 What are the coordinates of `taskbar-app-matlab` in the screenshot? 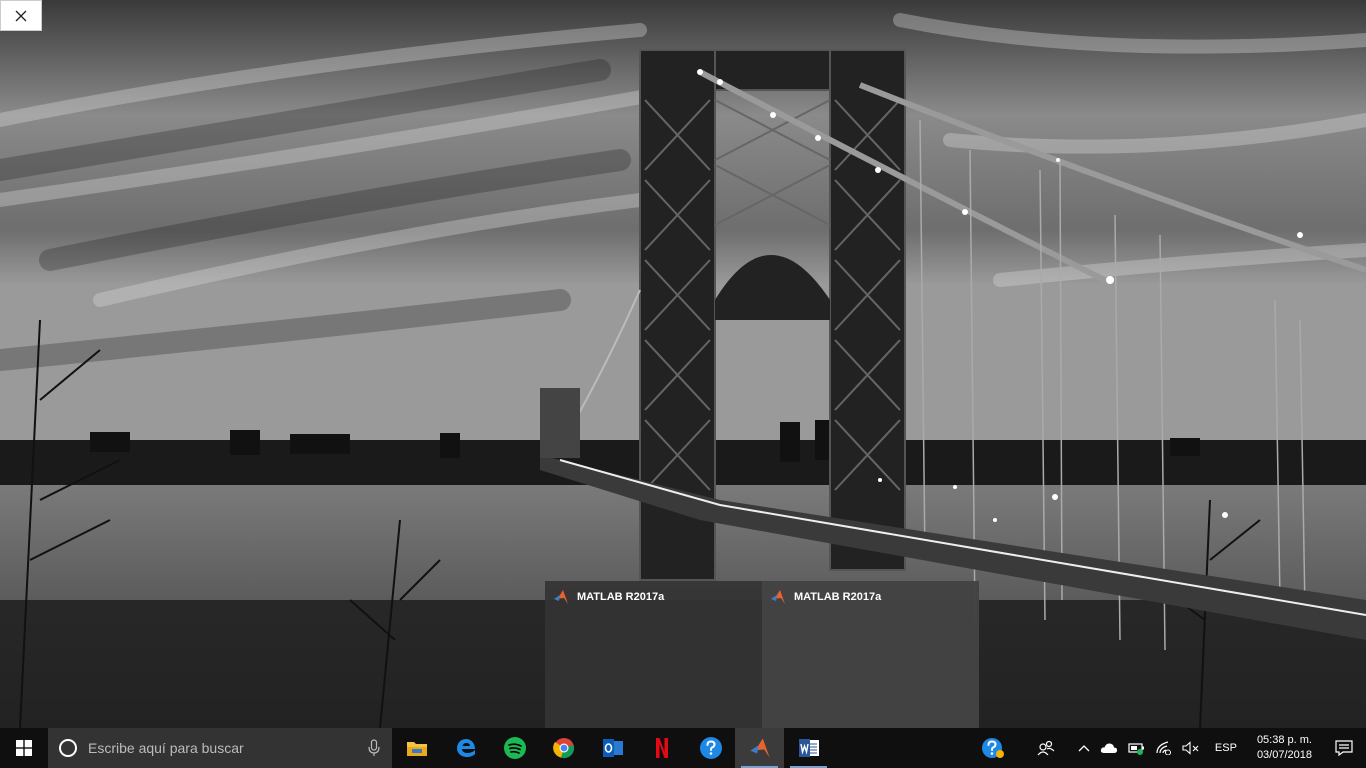 It's located at (759, 748).